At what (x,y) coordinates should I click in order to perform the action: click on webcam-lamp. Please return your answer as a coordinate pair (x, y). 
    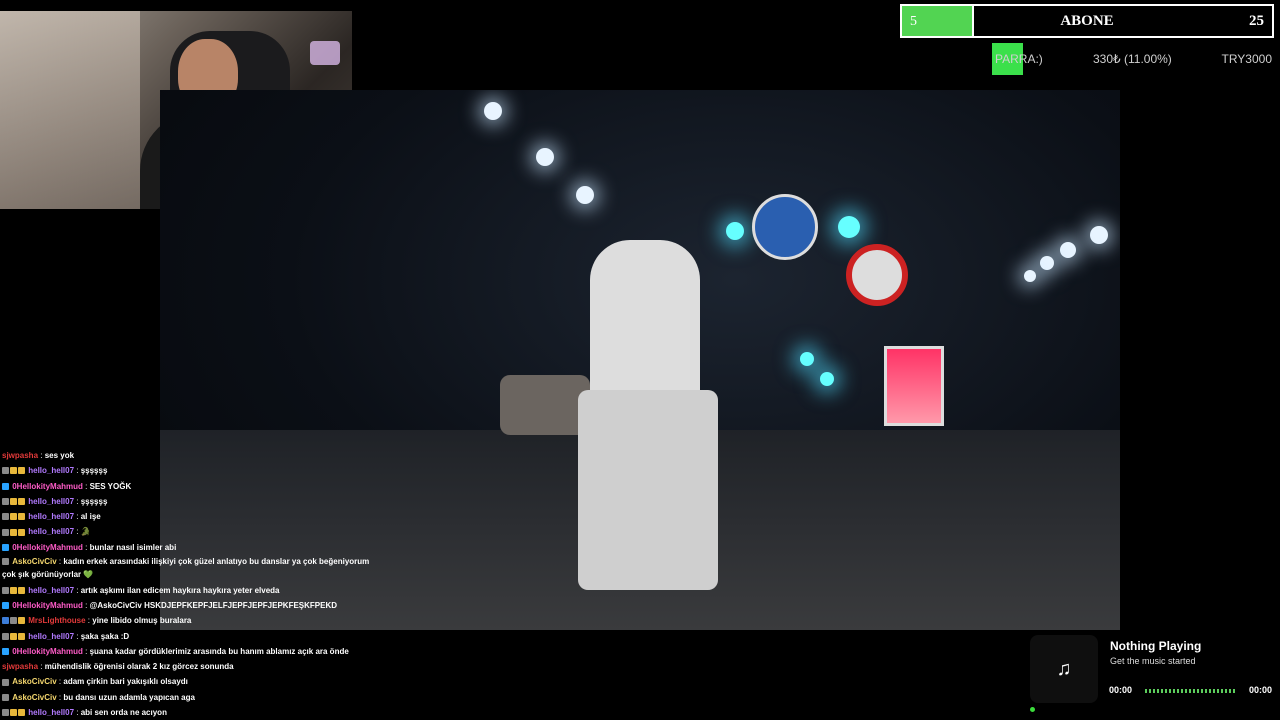
    Looking at the image, I should click on (325, 53).